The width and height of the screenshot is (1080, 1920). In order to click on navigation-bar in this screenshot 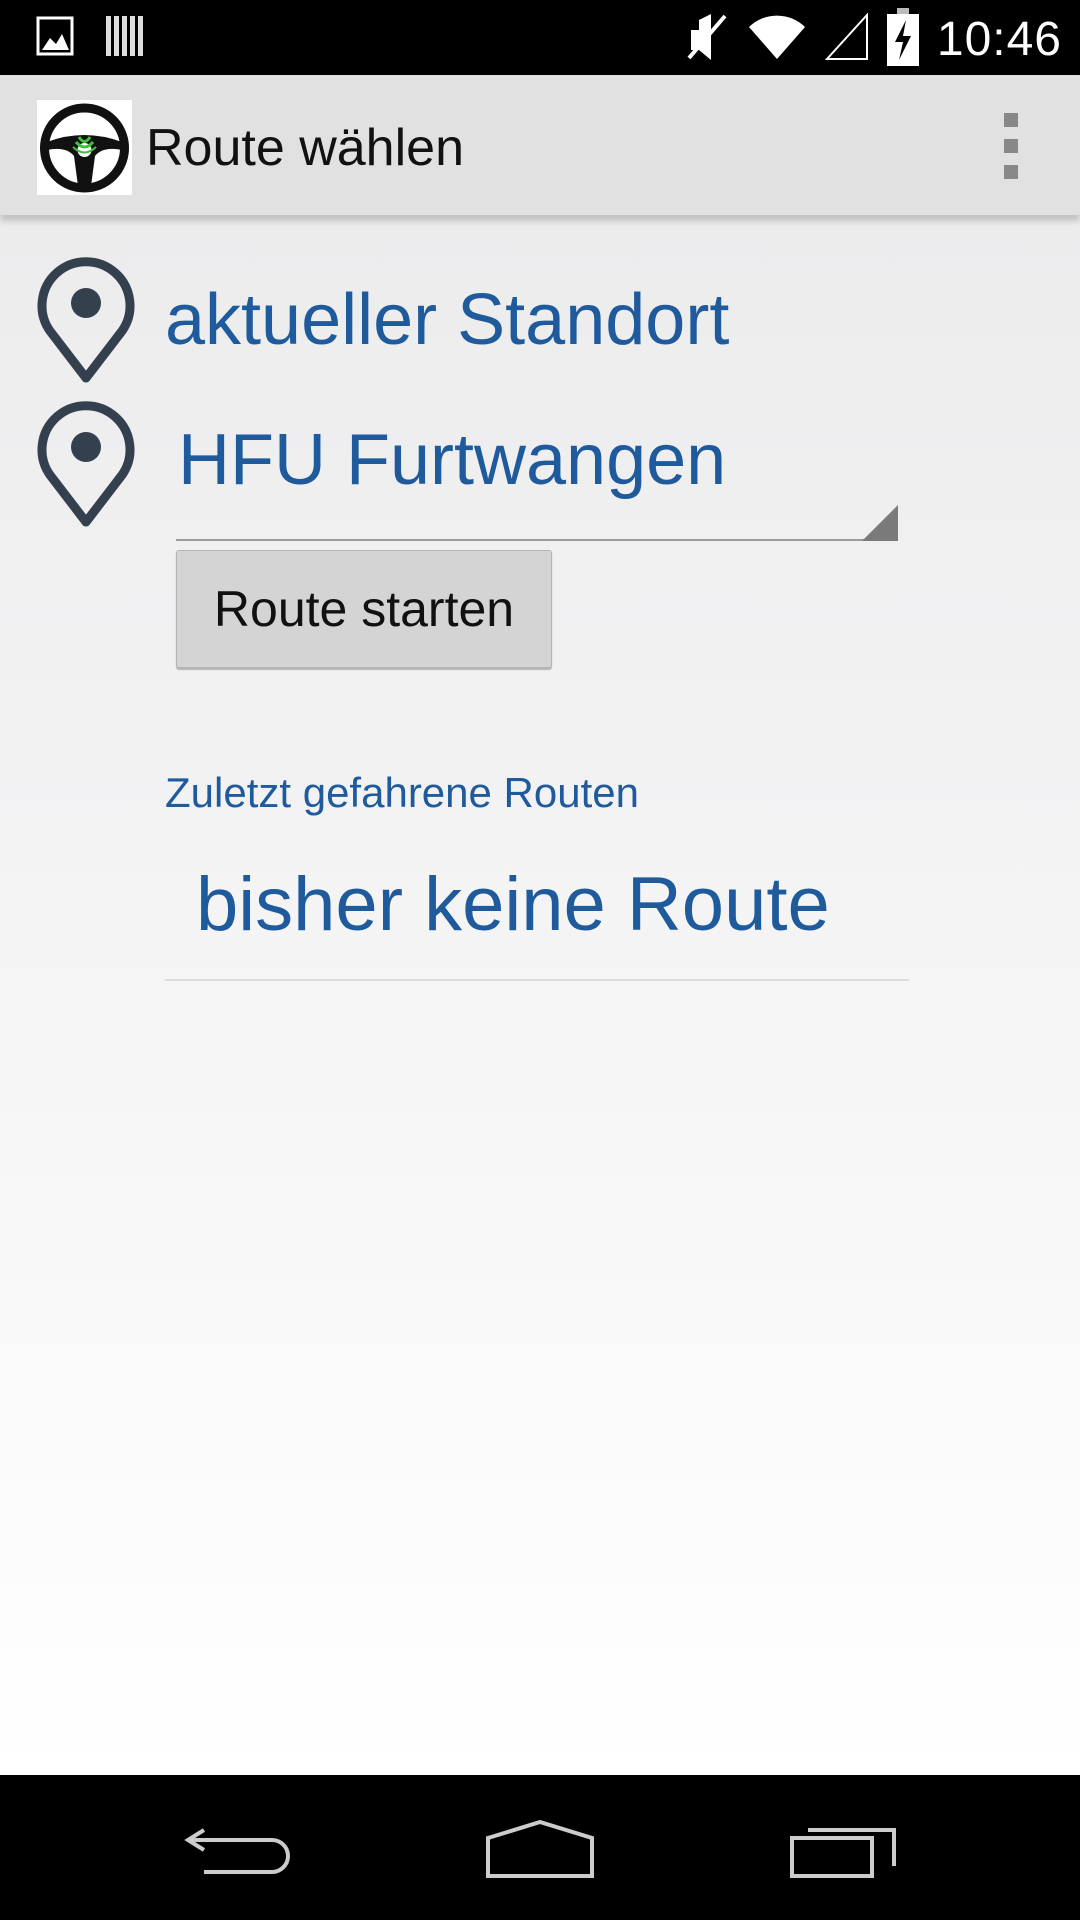, I will do `click(540, 1847)`.